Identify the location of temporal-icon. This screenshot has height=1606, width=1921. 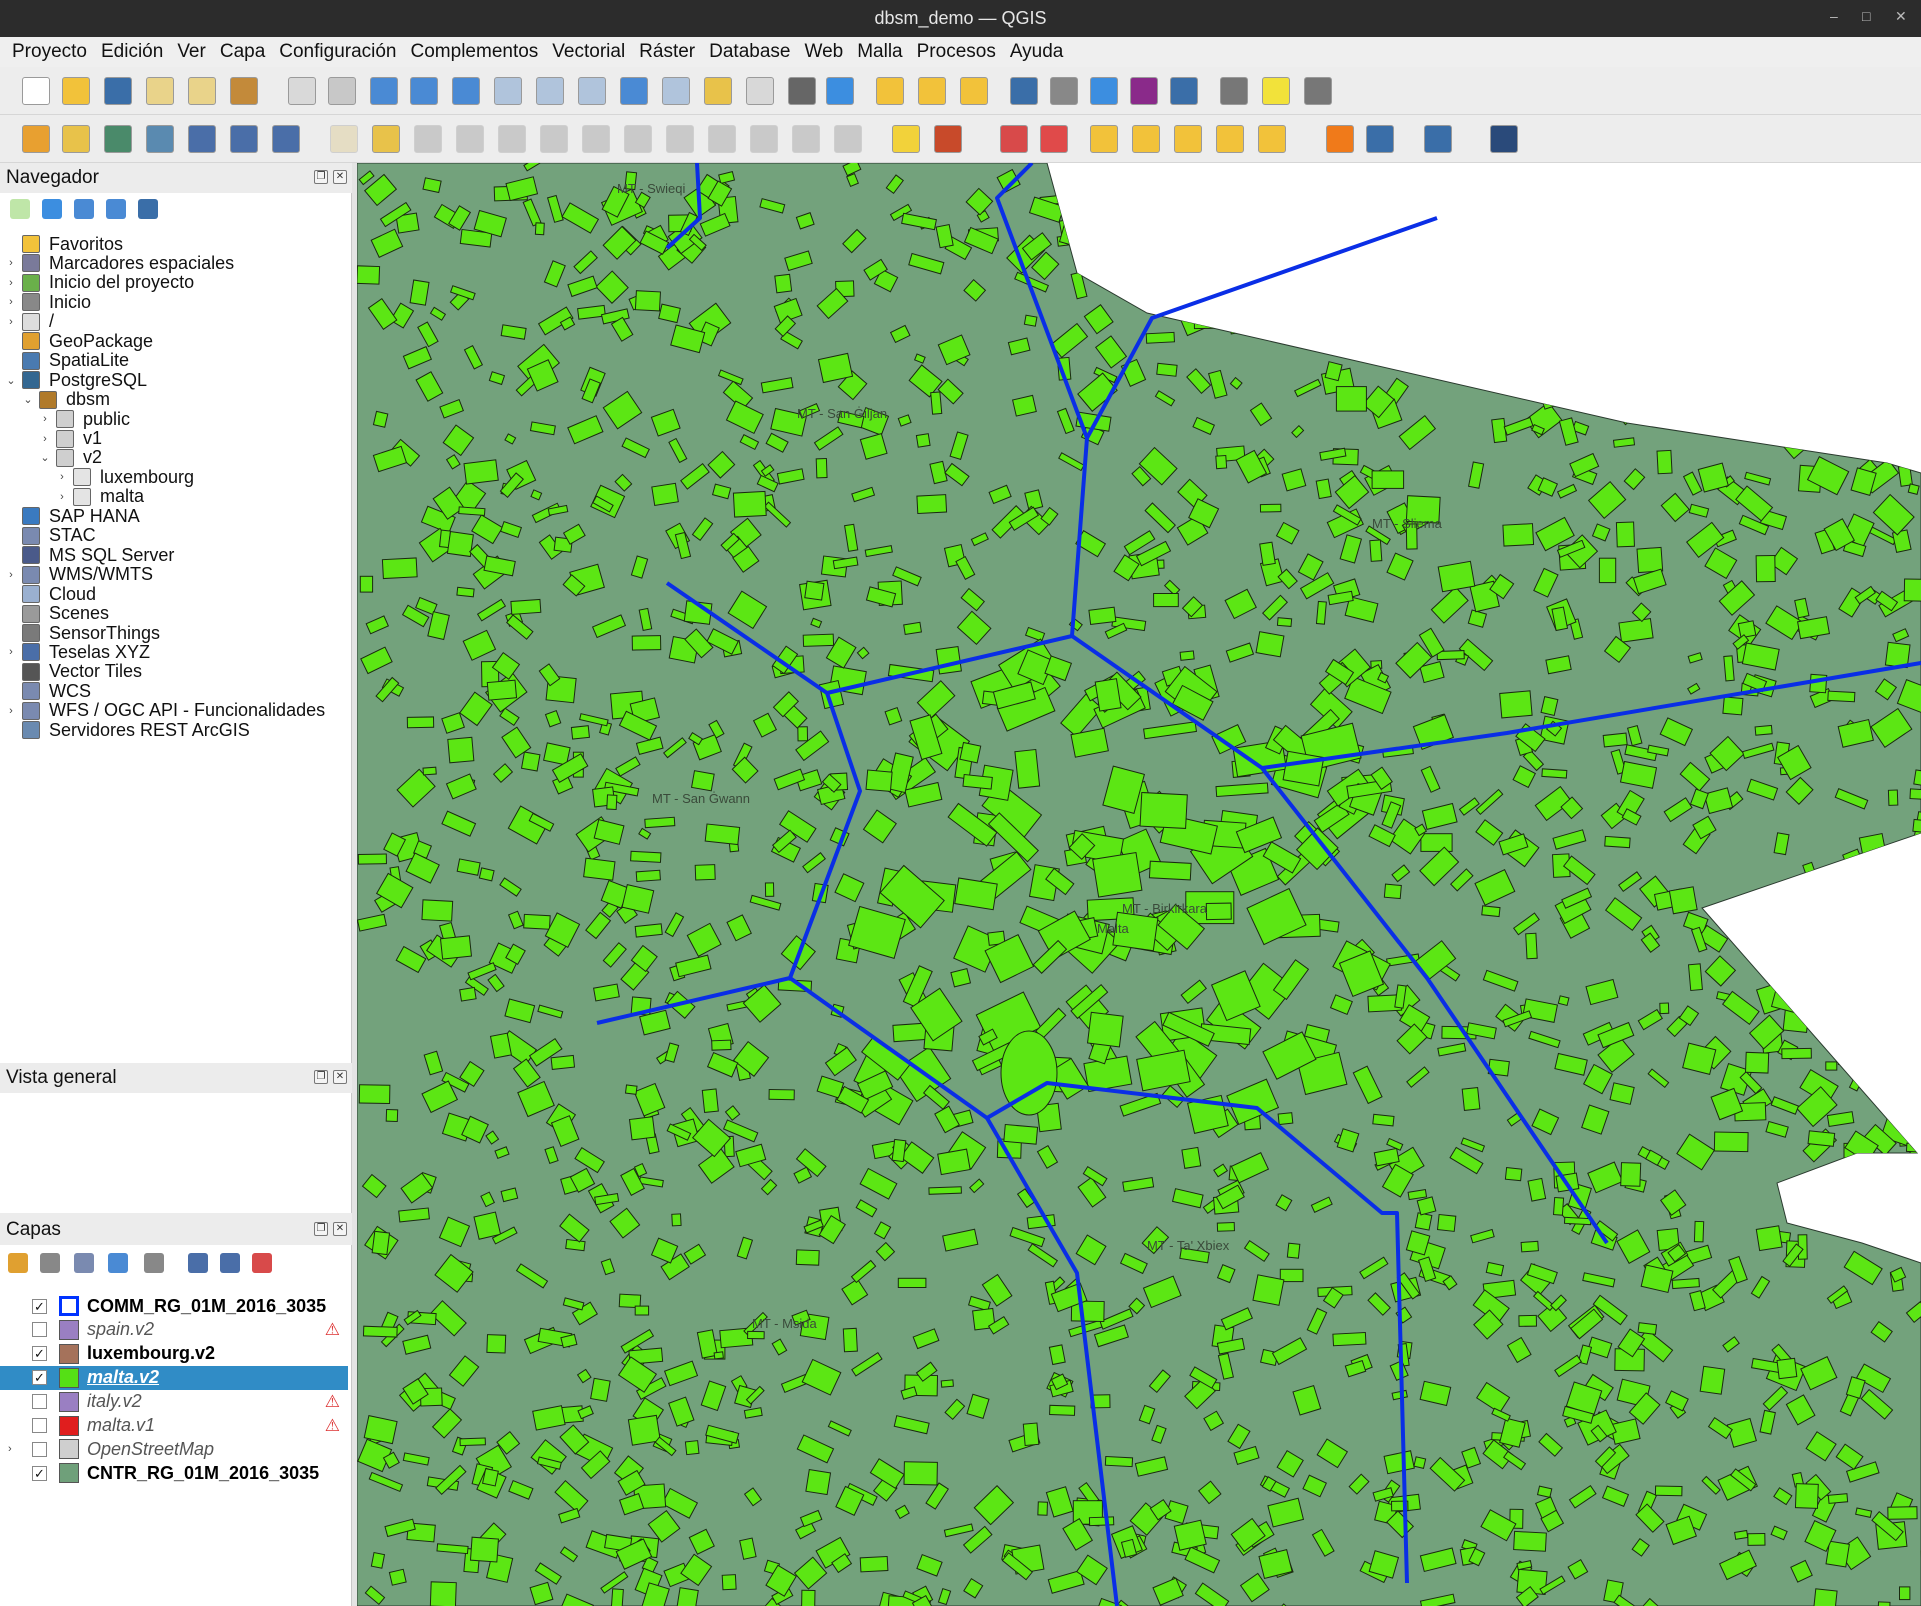
(802, 91).